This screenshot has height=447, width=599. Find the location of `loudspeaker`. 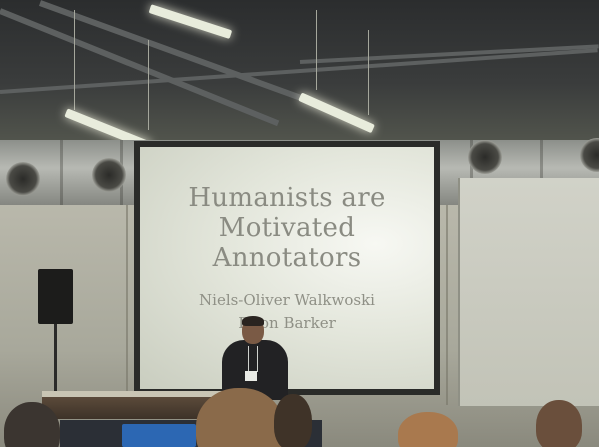

loudspeaker is located at coordinates (55, 296).